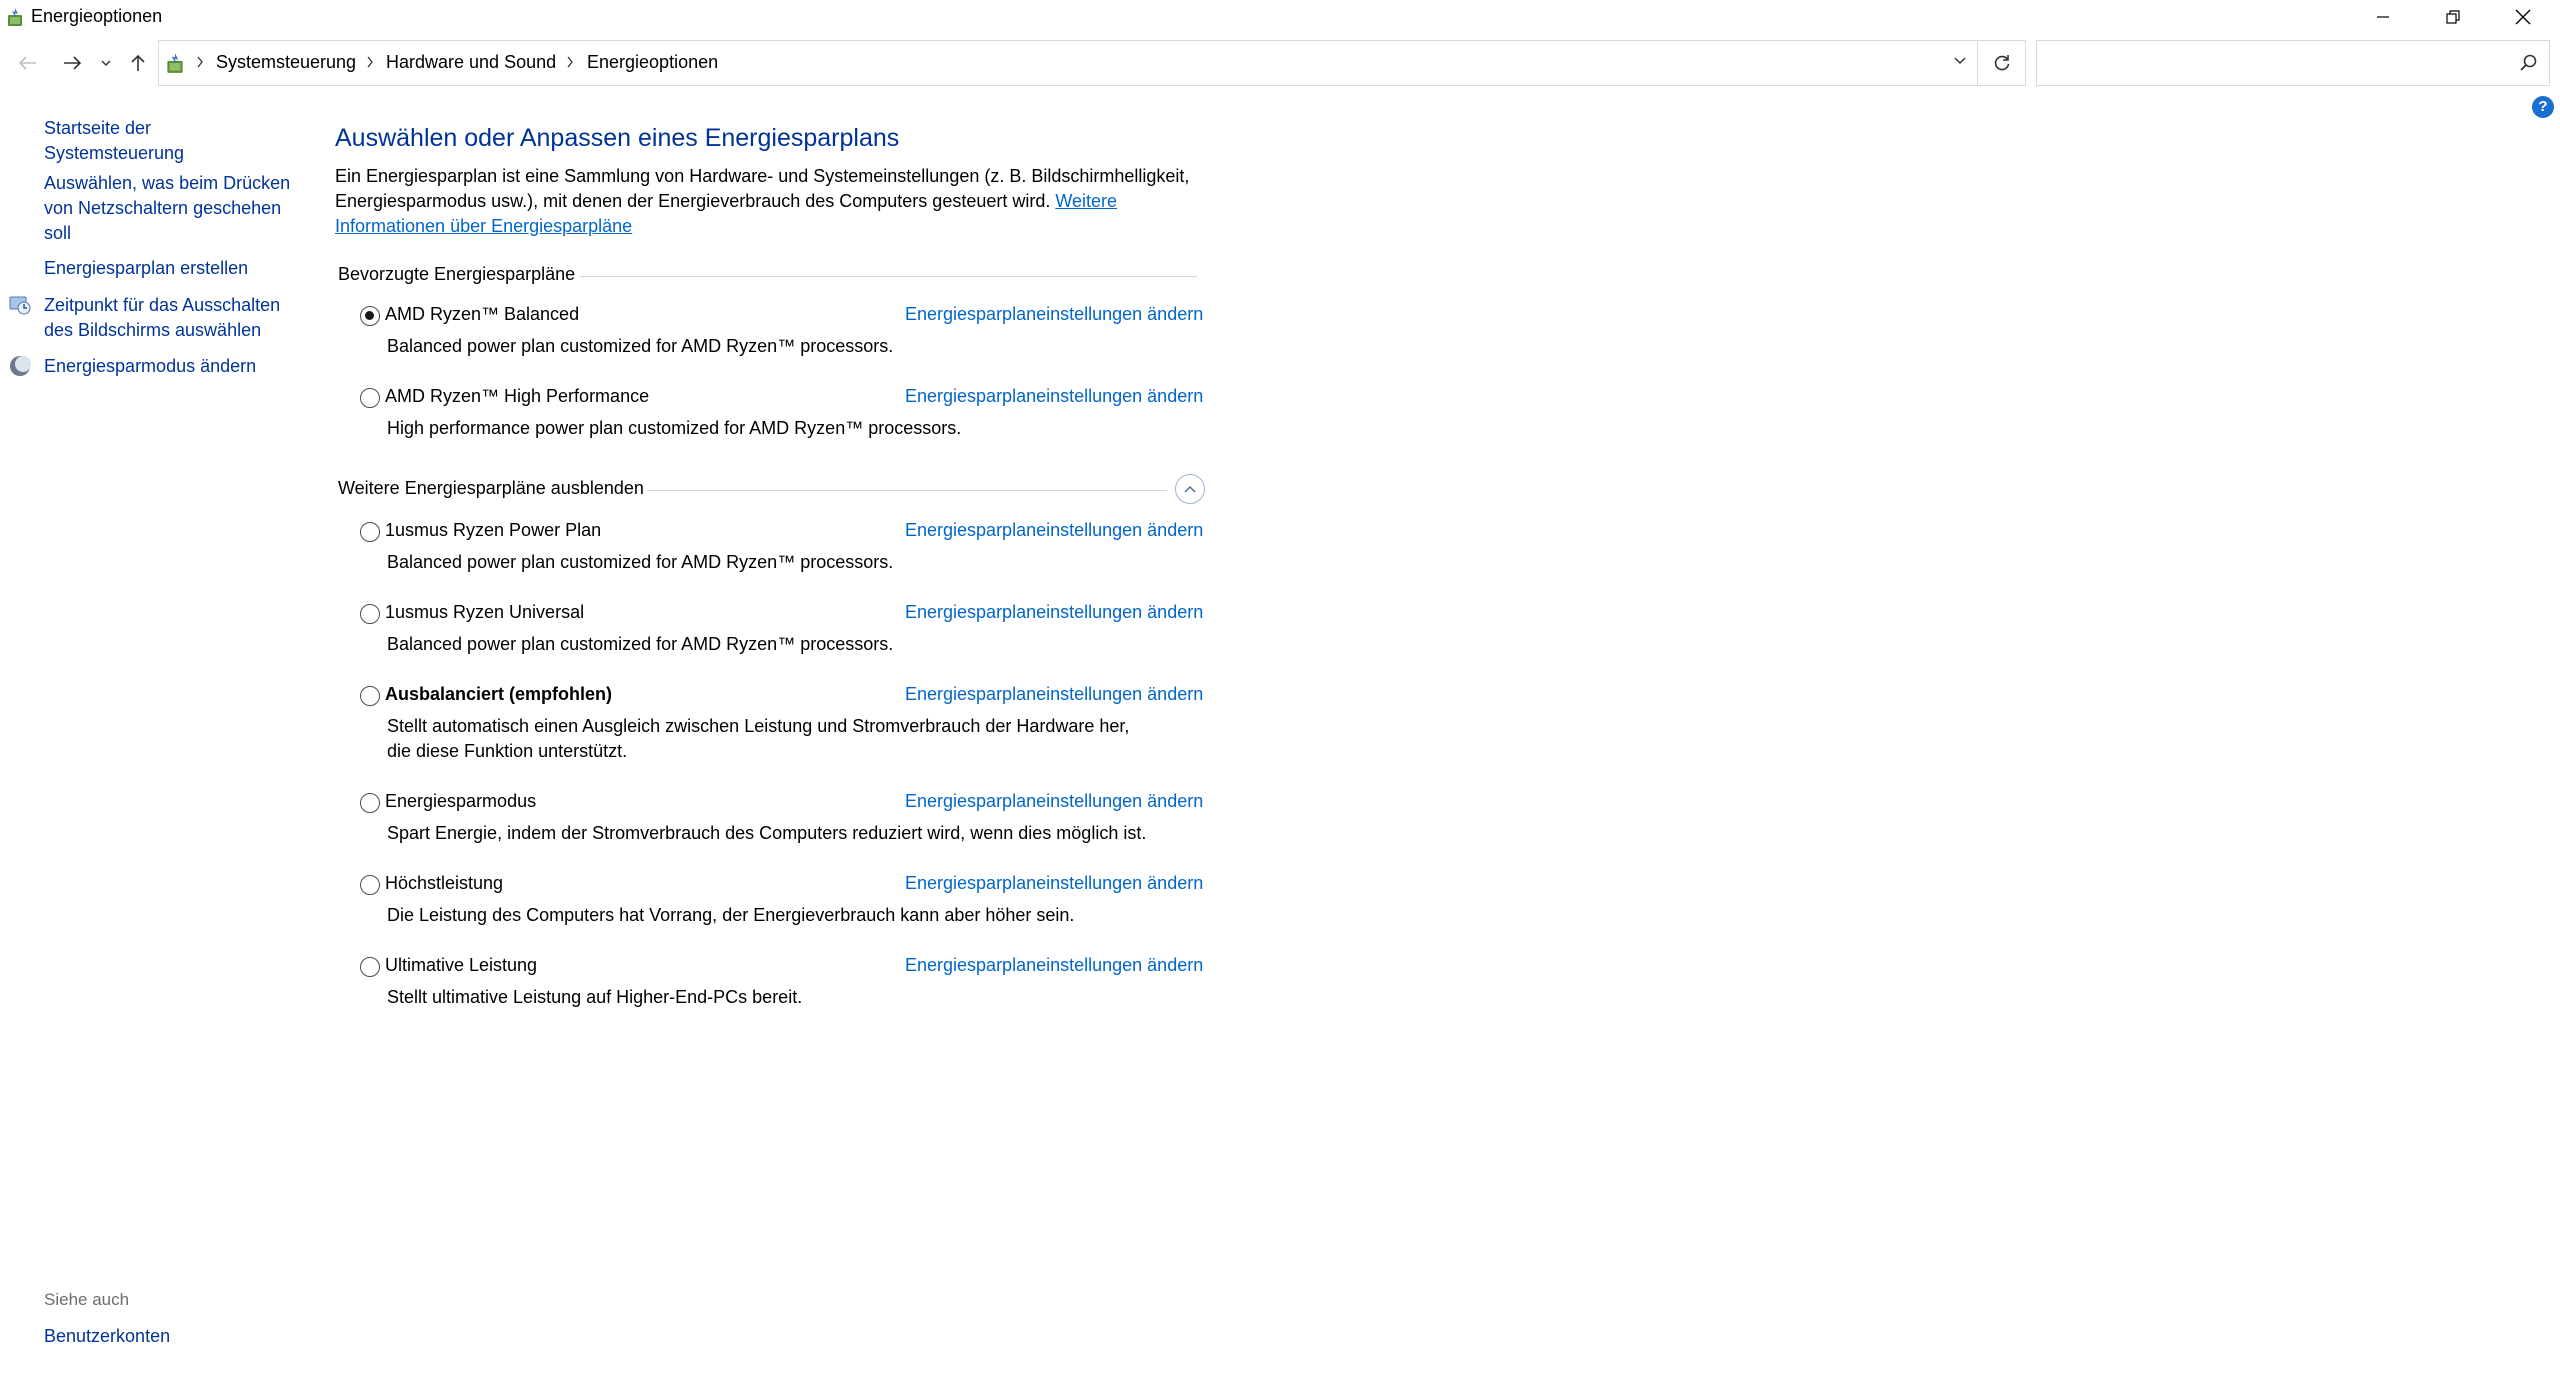 The height and width of the screenshot is (1380, 2560). I want to click on close-icon, so click(2523, 17).